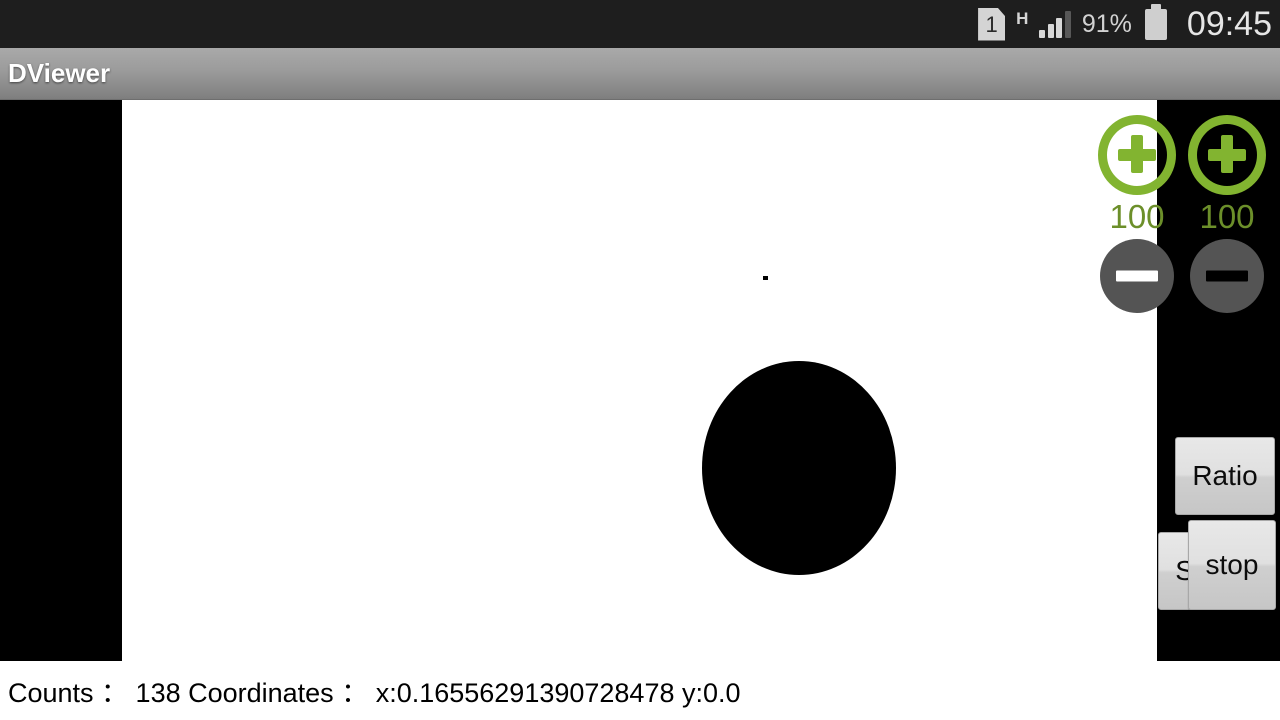  I want to click on stepper-value-2: 100, so click(1227, 216).